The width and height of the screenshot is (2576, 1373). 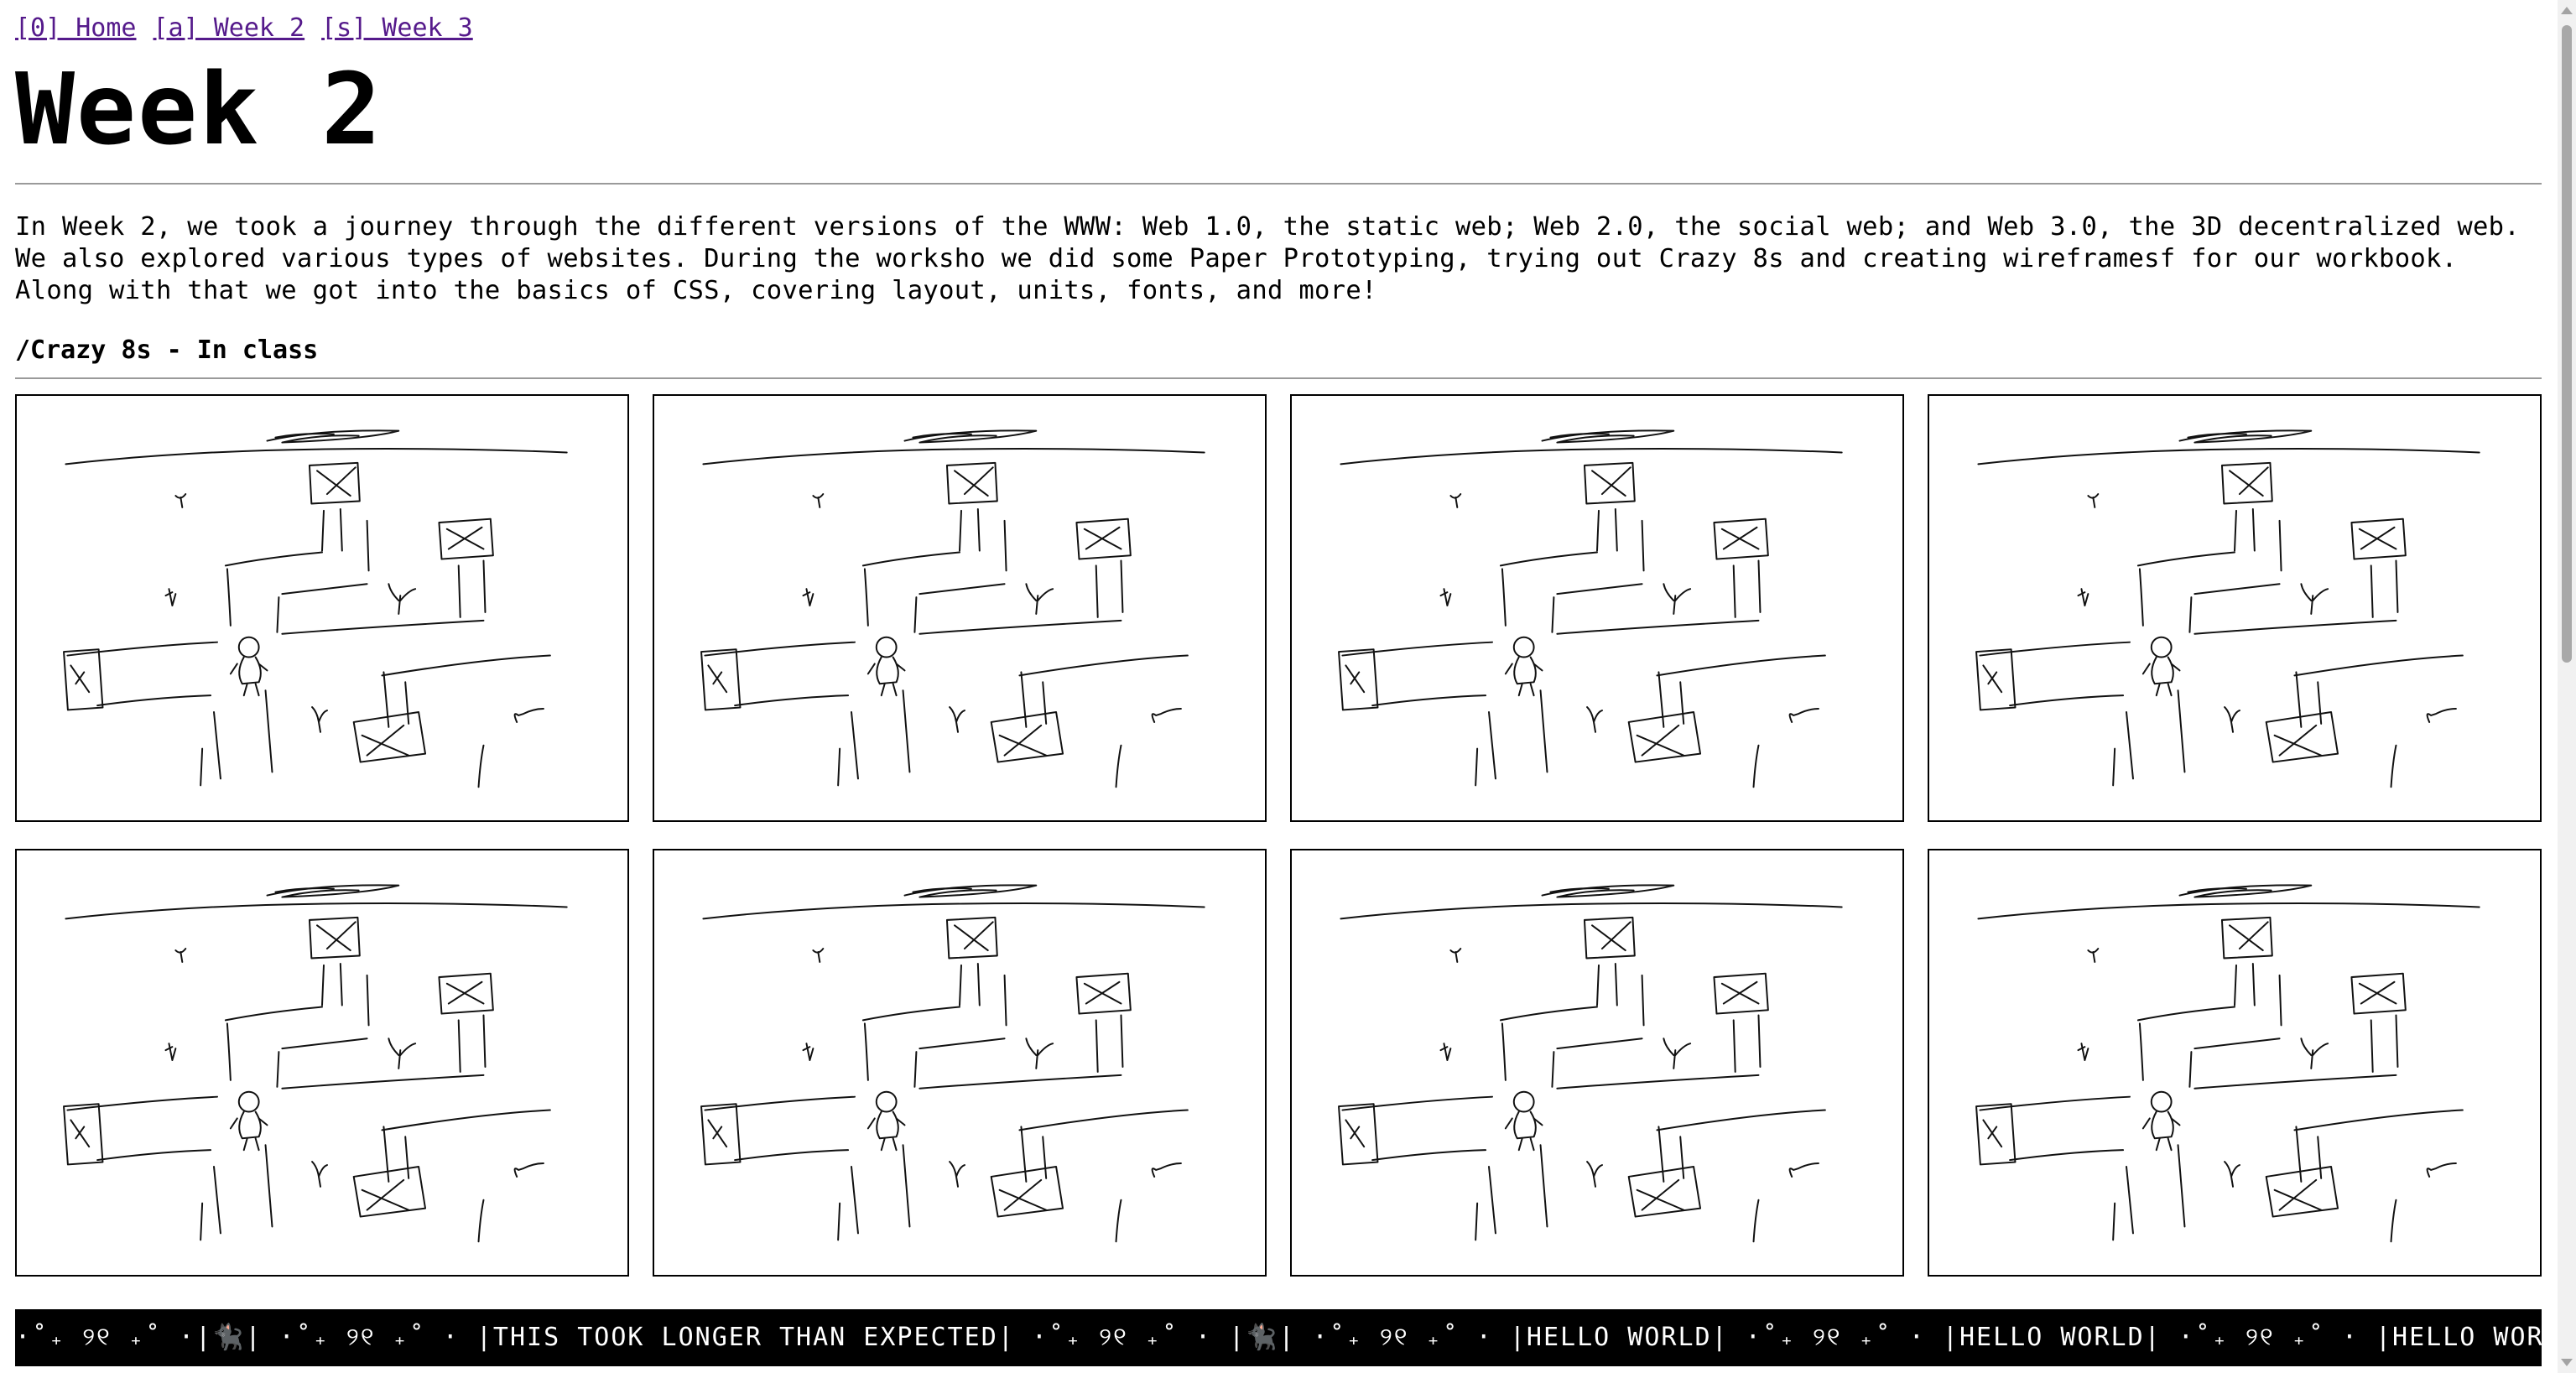 What do you see at coordinates (1278, 378) in the screenshot?
I see `section-divider` at bounding box center [1278, 378].